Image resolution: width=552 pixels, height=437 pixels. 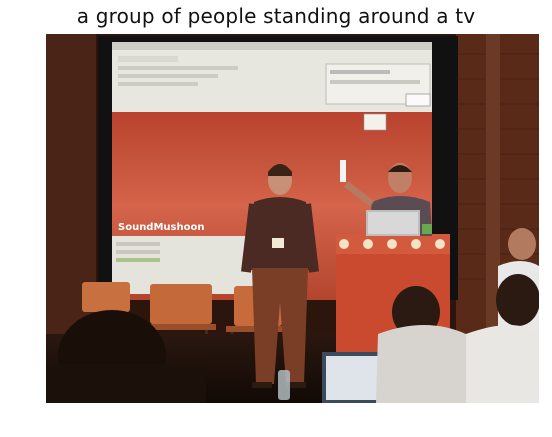 What do you see at coordinates (276, 16) in the screenshot?
I see `image-caption: a group of people standing around a tv` at bounding box center [276, 16].